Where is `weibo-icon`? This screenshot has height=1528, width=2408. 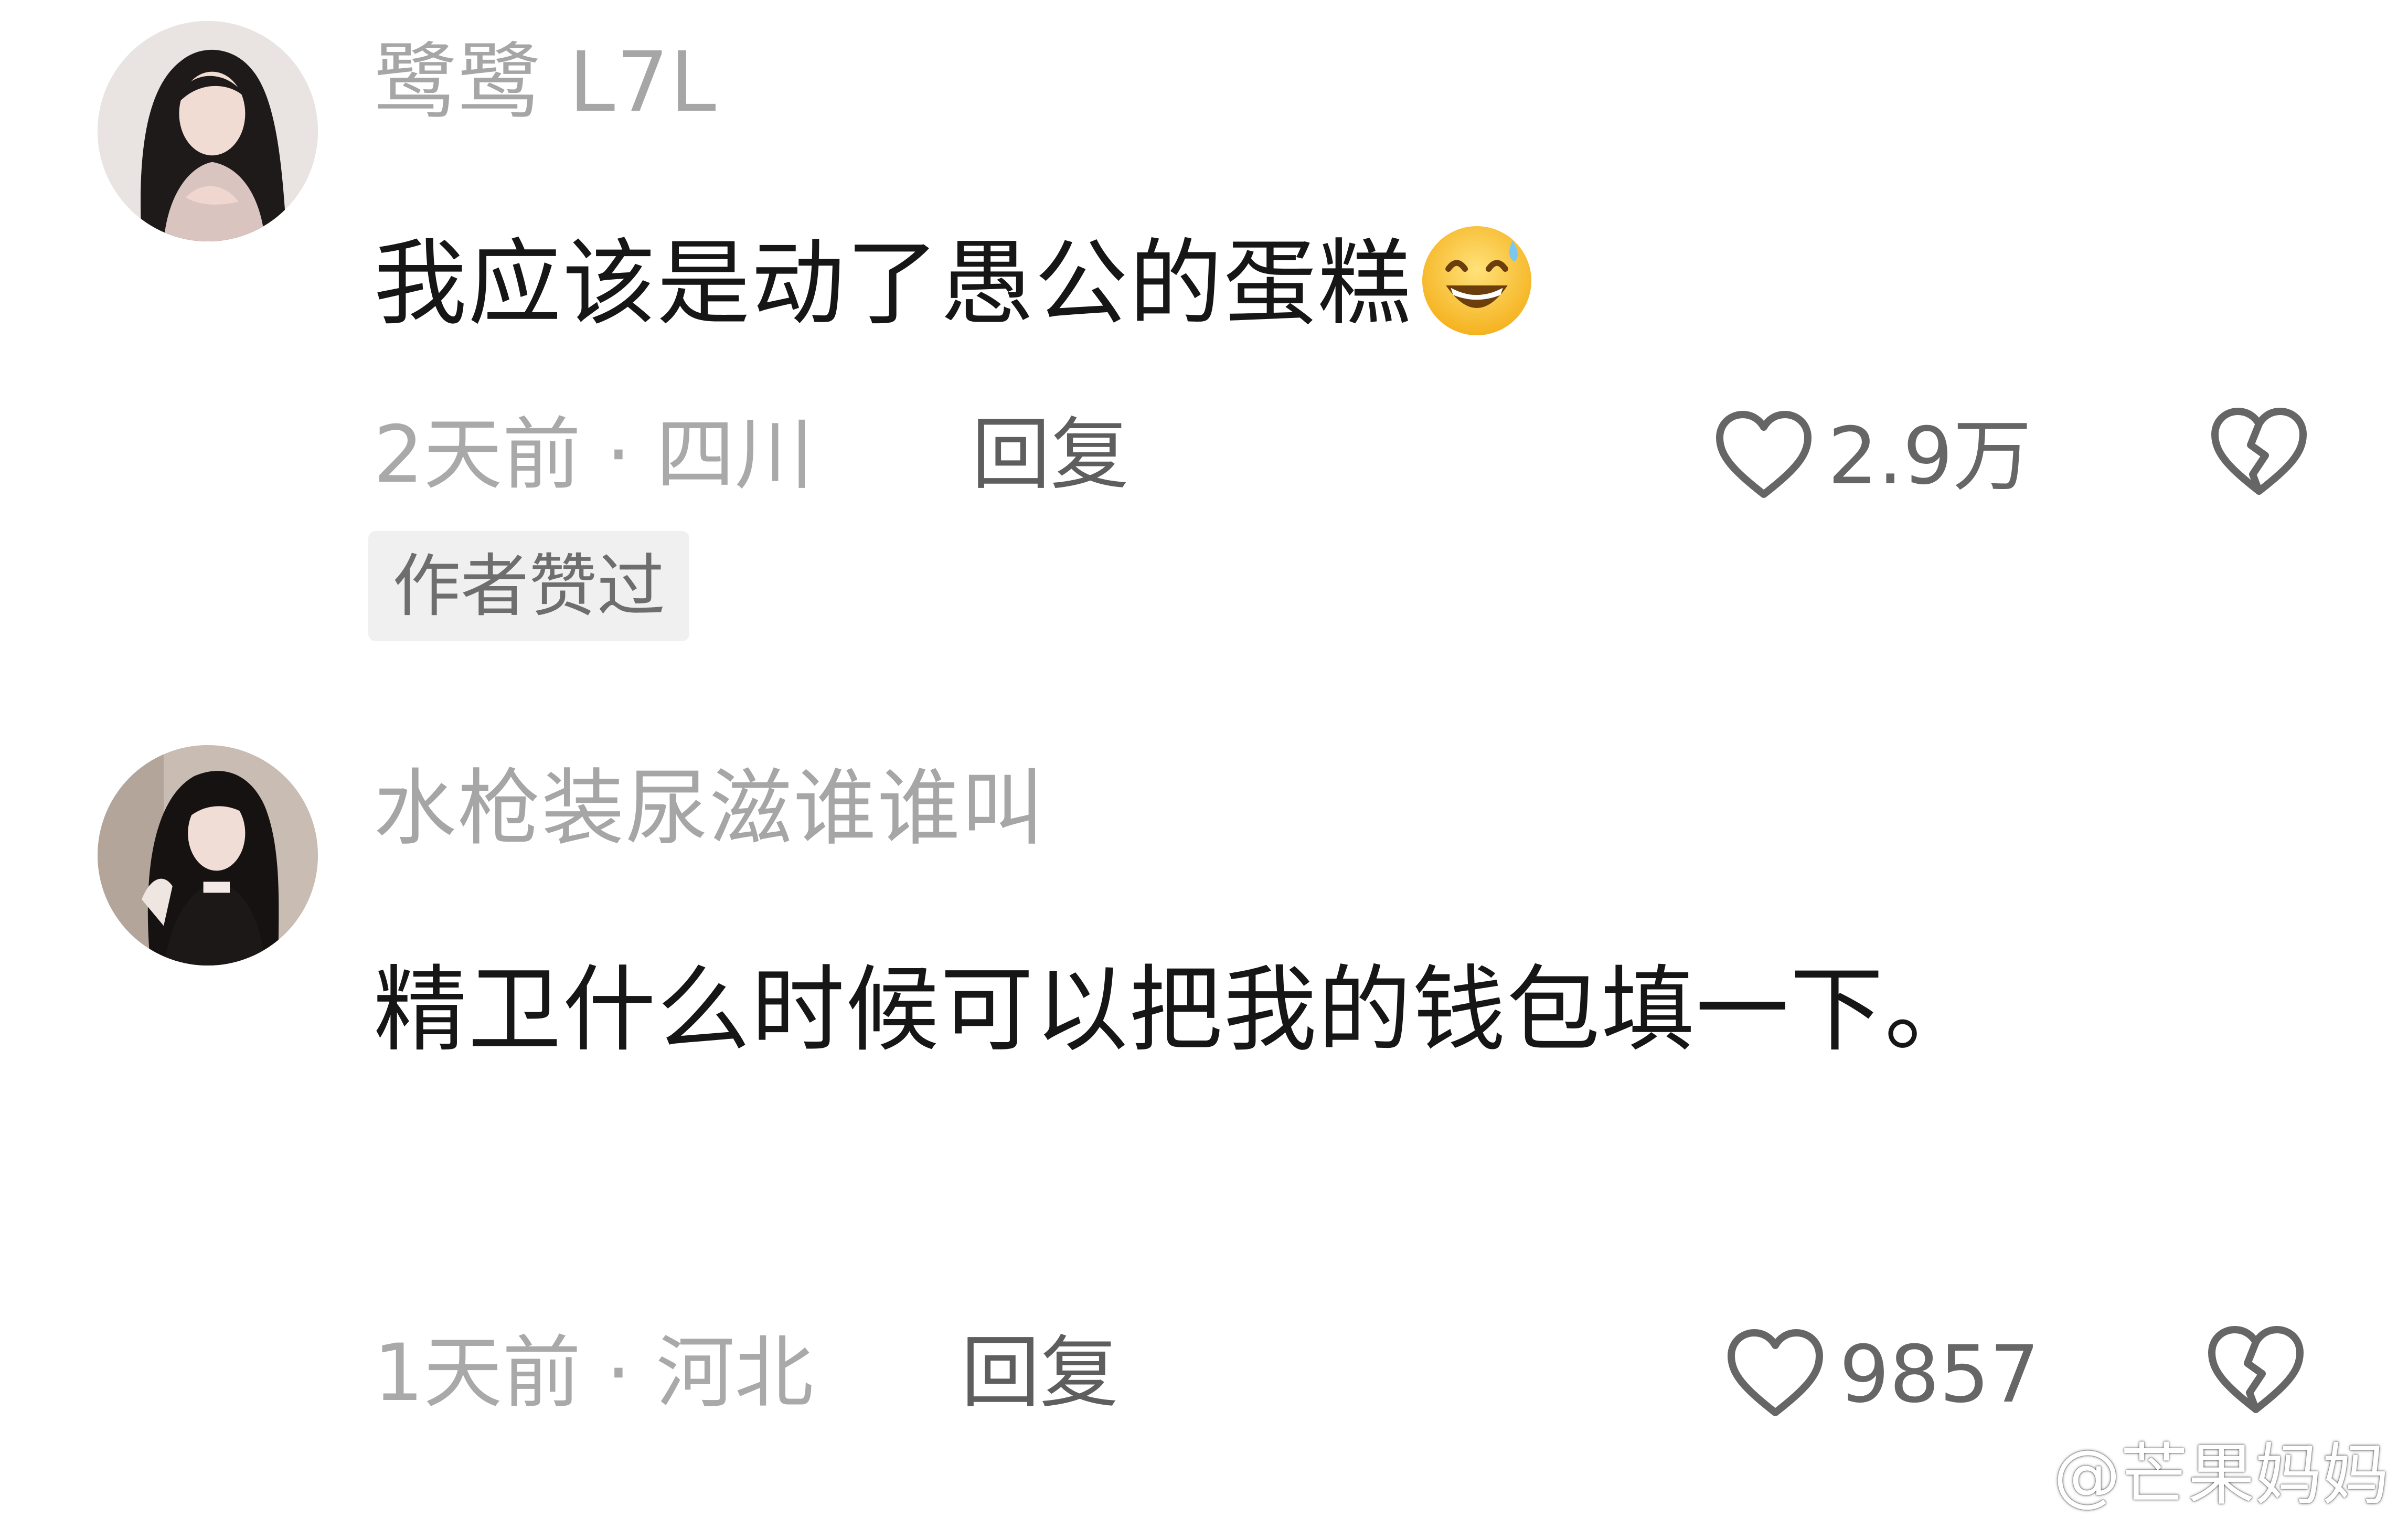 weibo-icon is located at coordinates (2005, 1471).